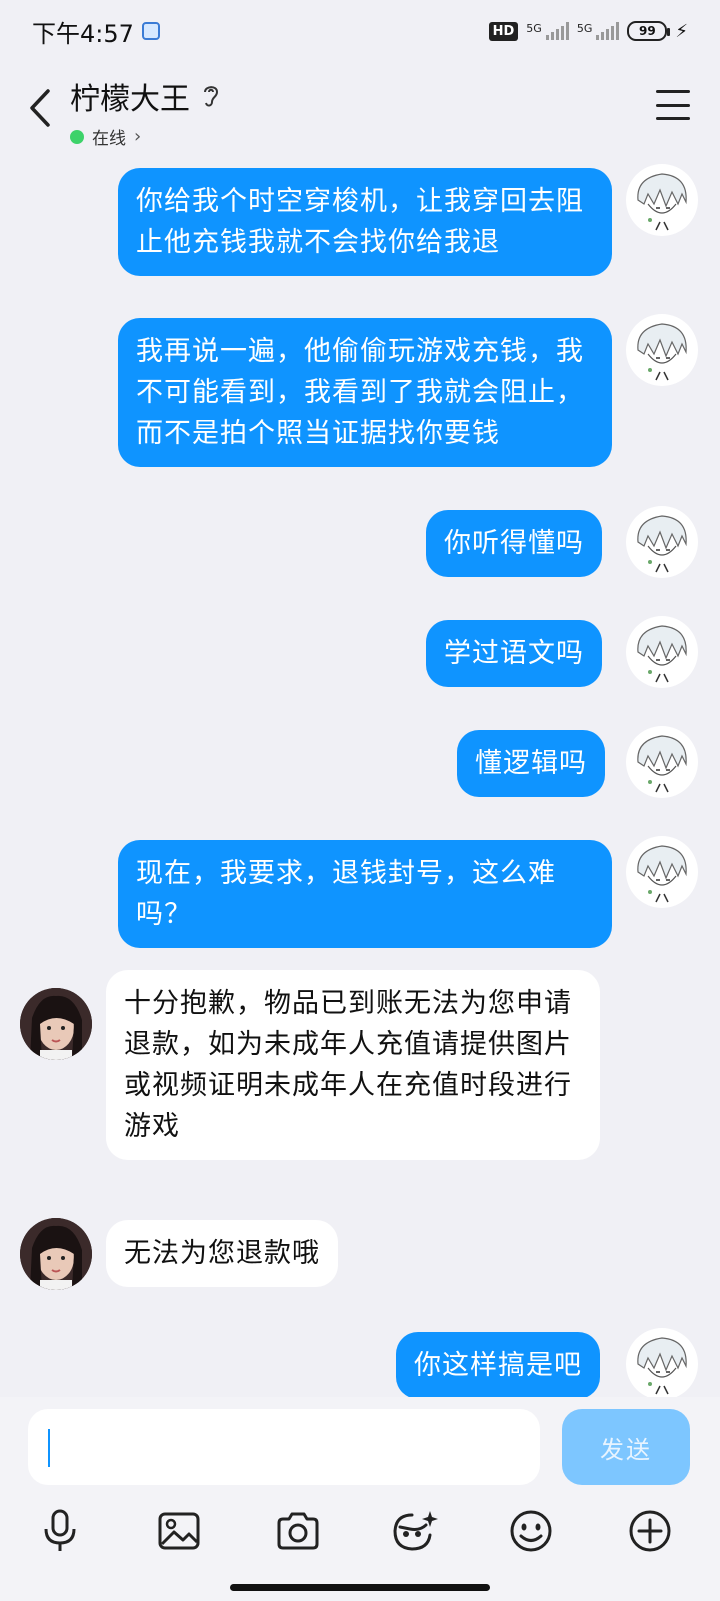 The width and height of the screenshot is (720, 1601). I want to click on charging-icon: ⚡, so click(681, 31).